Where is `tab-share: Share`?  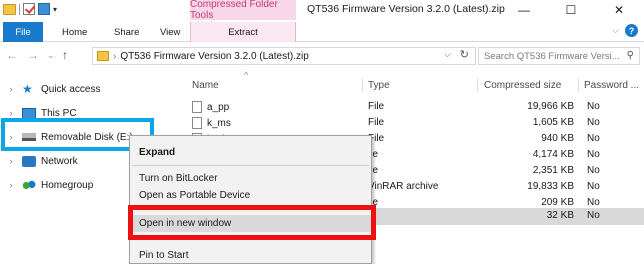
tab-share: Share is located at coordinates (126, 32).